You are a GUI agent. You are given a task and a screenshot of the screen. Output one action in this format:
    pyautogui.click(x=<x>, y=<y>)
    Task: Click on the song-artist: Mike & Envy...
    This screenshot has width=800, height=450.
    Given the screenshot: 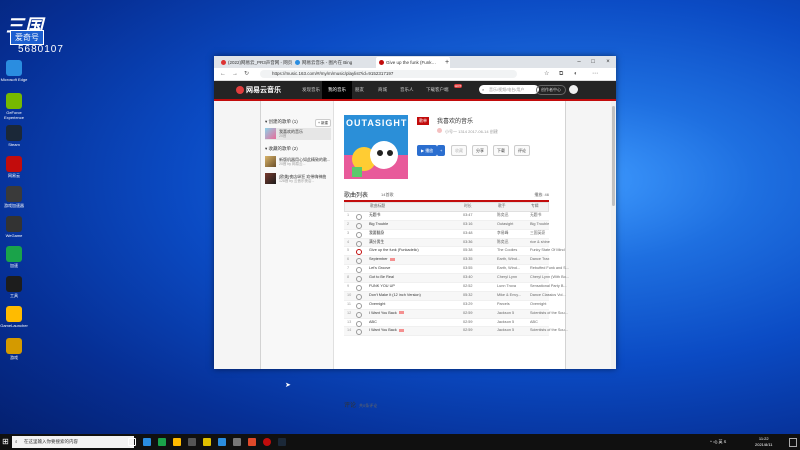 What is the action you would take?
    pyautogui.click(x=512, y=296)
    